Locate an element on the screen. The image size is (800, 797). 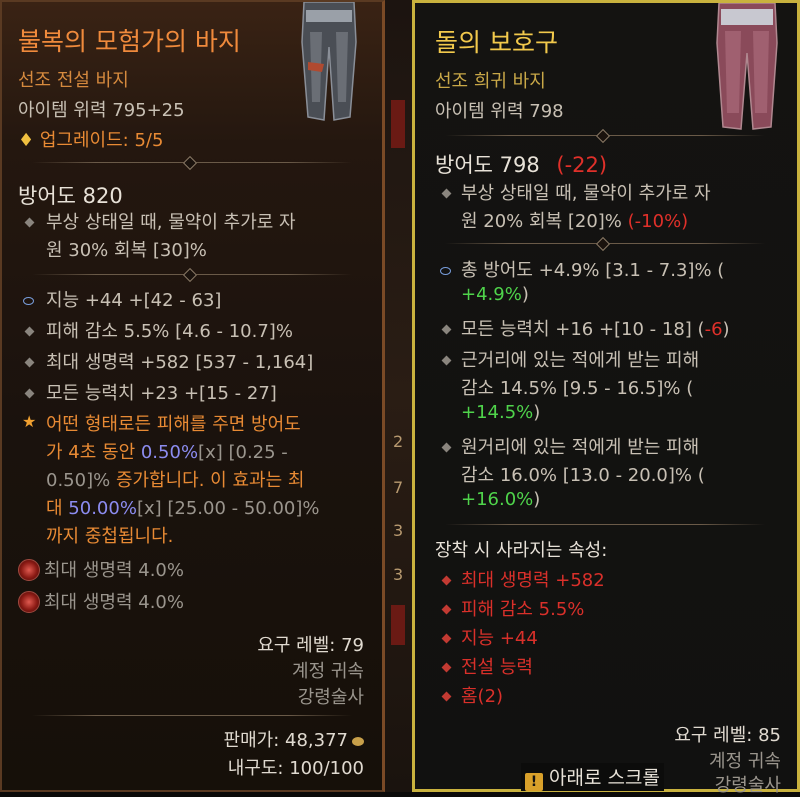
implicit-diff: (-10%) is located at coordinates (658, 221).